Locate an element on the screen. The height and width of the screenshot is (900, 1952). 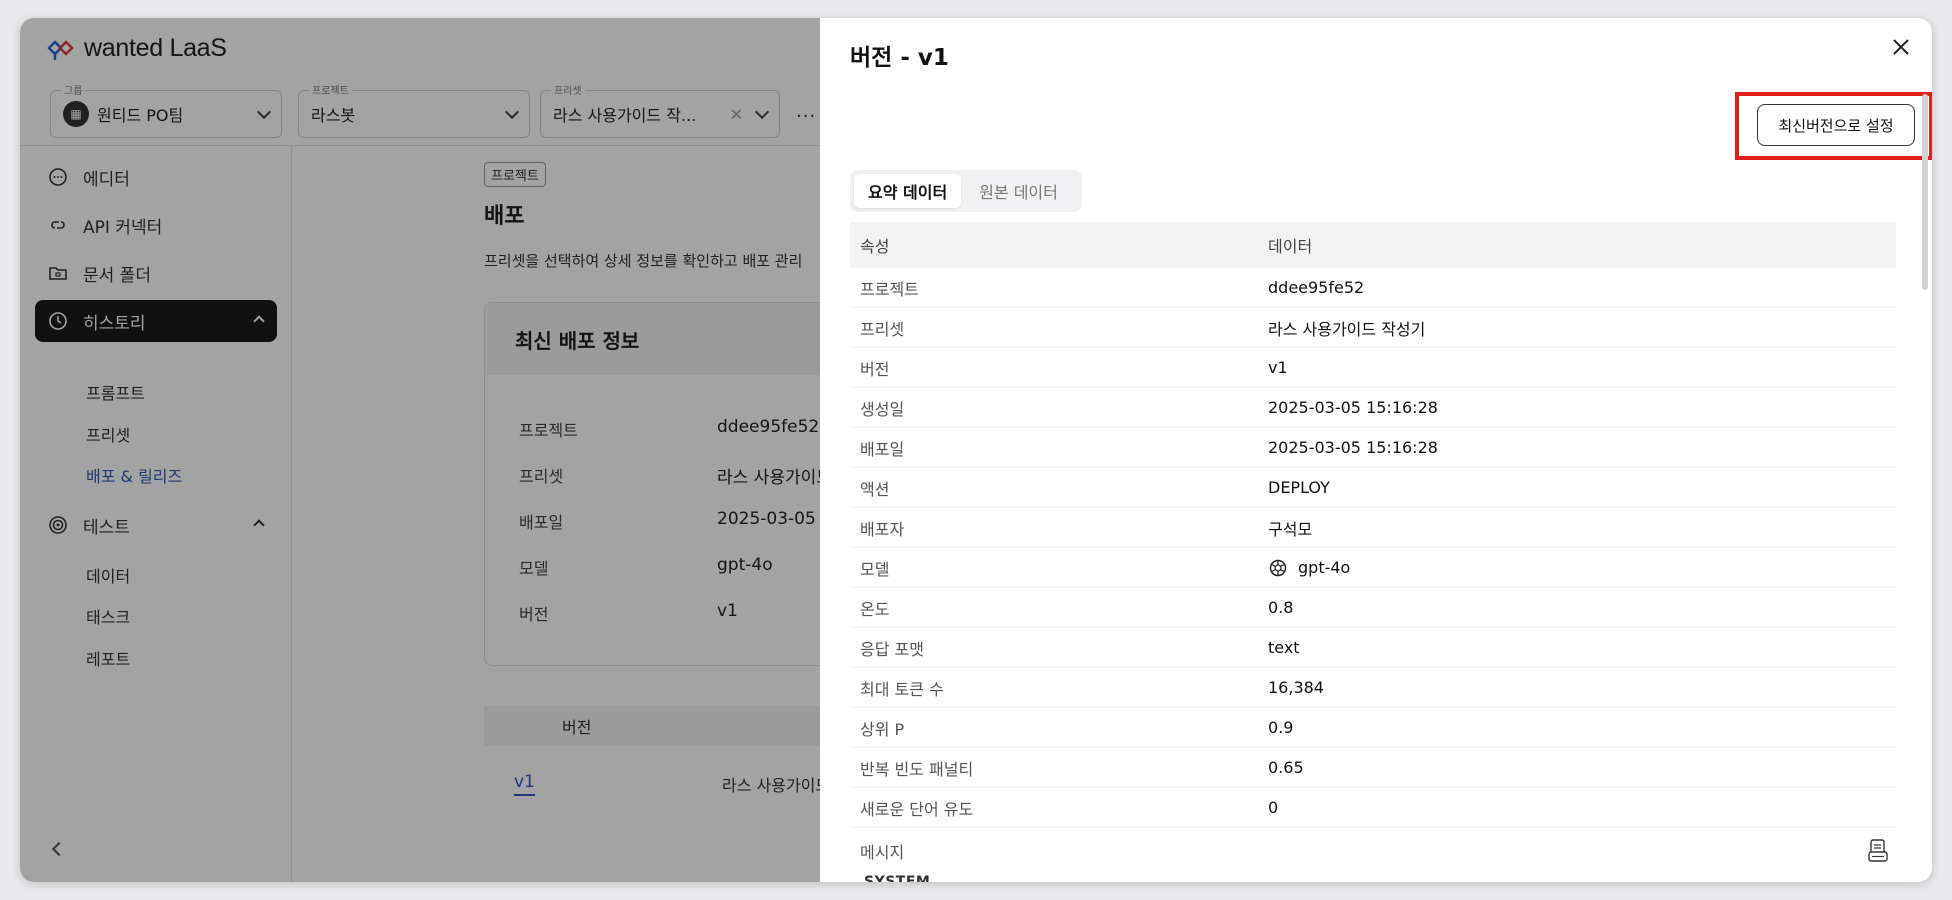
table-row: 버전 v1 is located at coordinates (1373, 368).